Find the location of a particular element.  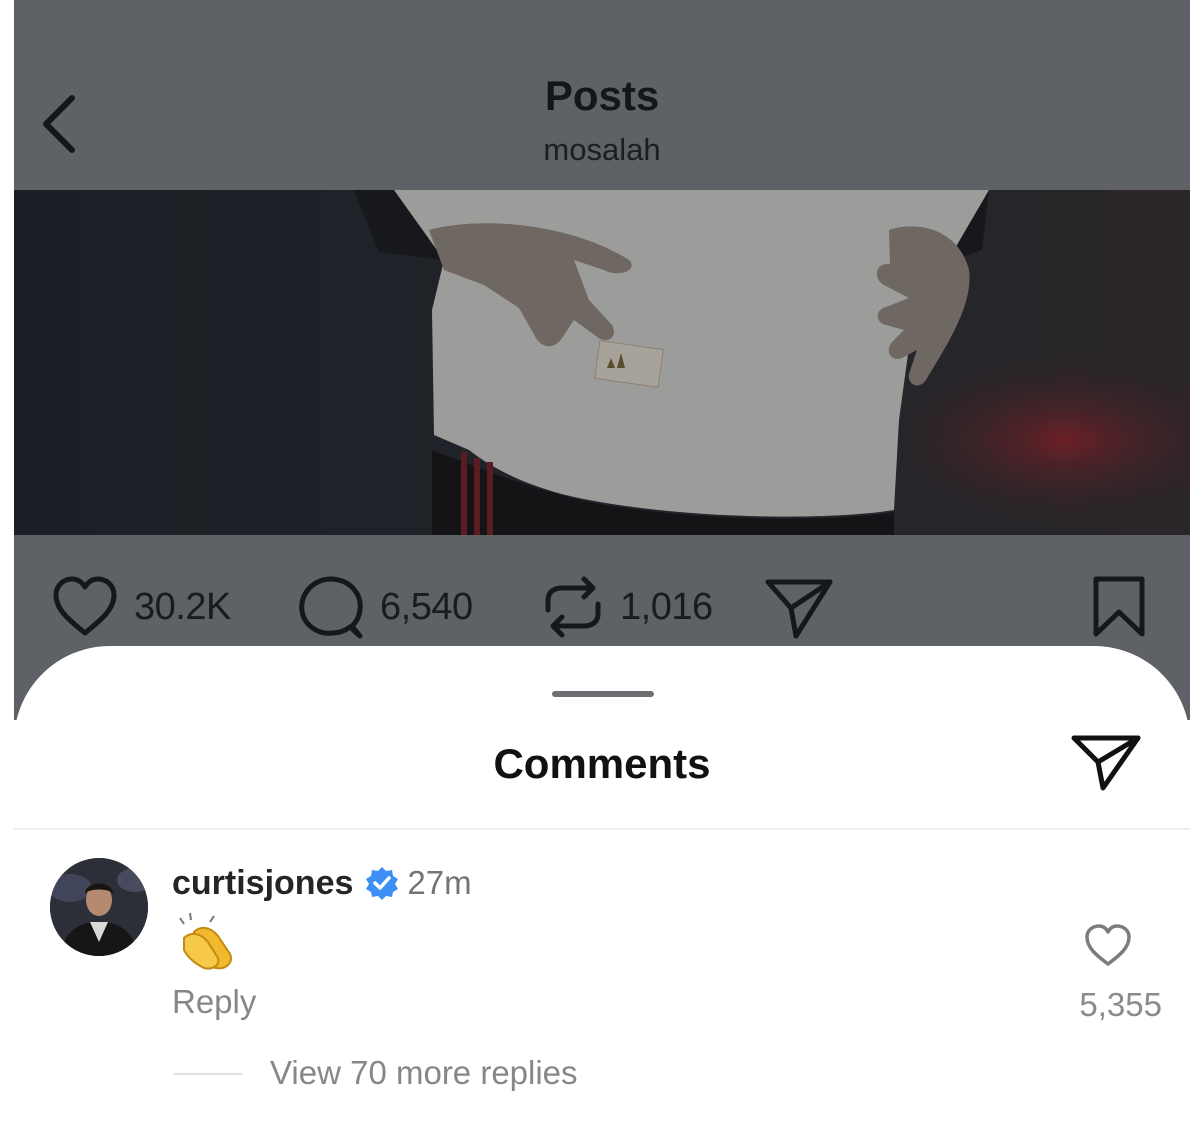

comment-like-count: 5,355 is located at coordinates (1120, 1004).